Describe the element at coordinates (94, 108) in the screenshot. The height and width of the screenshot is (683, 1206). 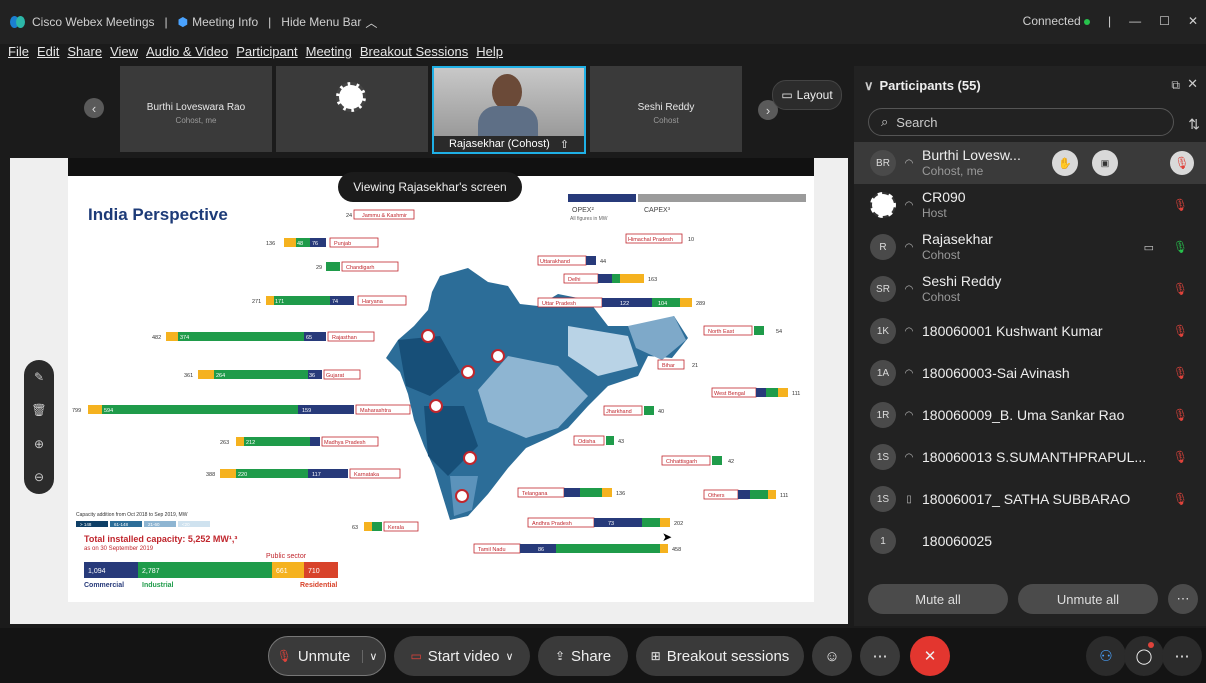
I see `prev-thumbnails-button: ‹` at that location.